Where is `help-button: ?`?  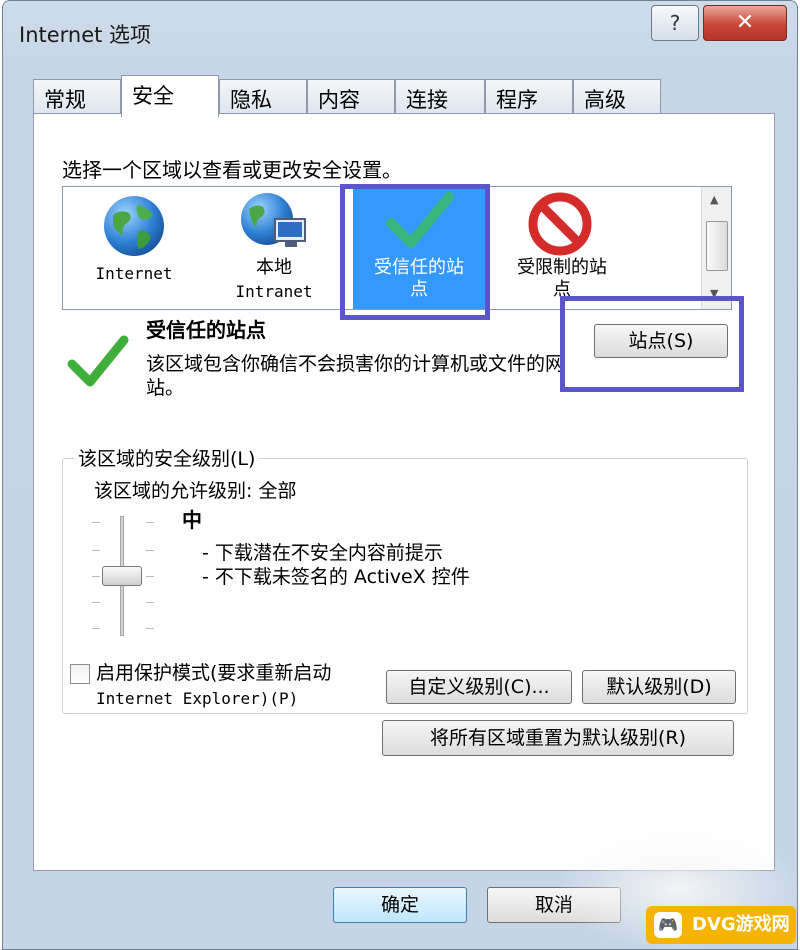 help-button: ? is located at coordinates (675, 23).